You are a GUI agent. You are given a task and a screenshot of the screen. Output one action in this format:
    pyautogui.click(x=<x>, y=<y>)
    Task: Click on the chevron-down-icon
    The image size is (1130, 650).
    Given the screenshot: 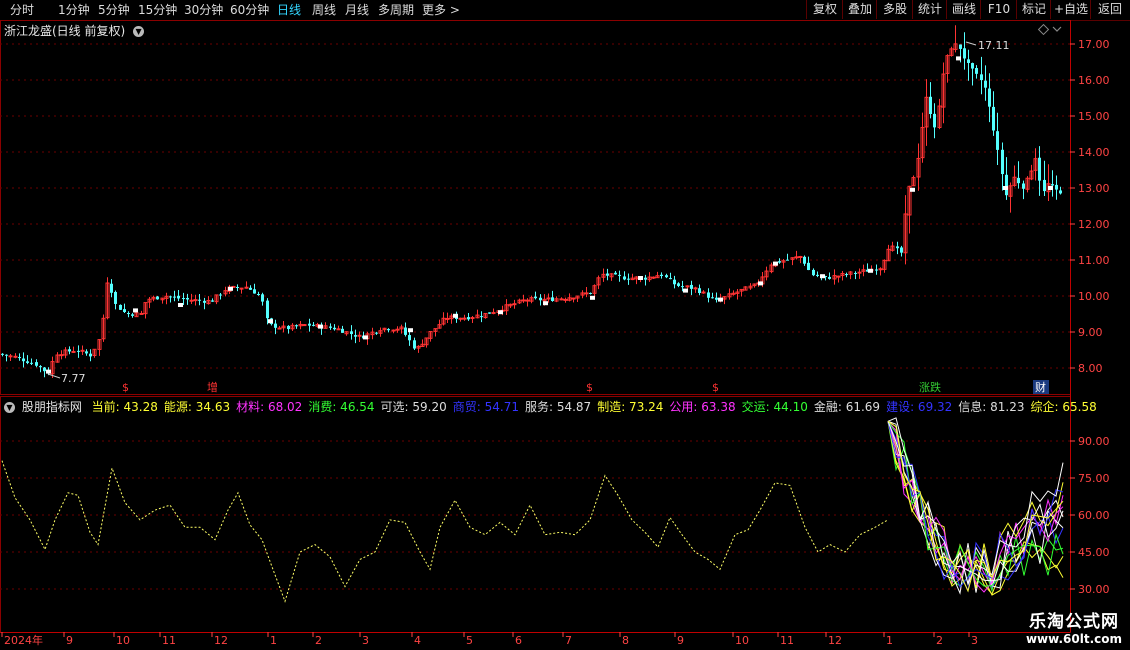 What is the action you would take?
    pyautogui.click(x=1057, y=29)
    